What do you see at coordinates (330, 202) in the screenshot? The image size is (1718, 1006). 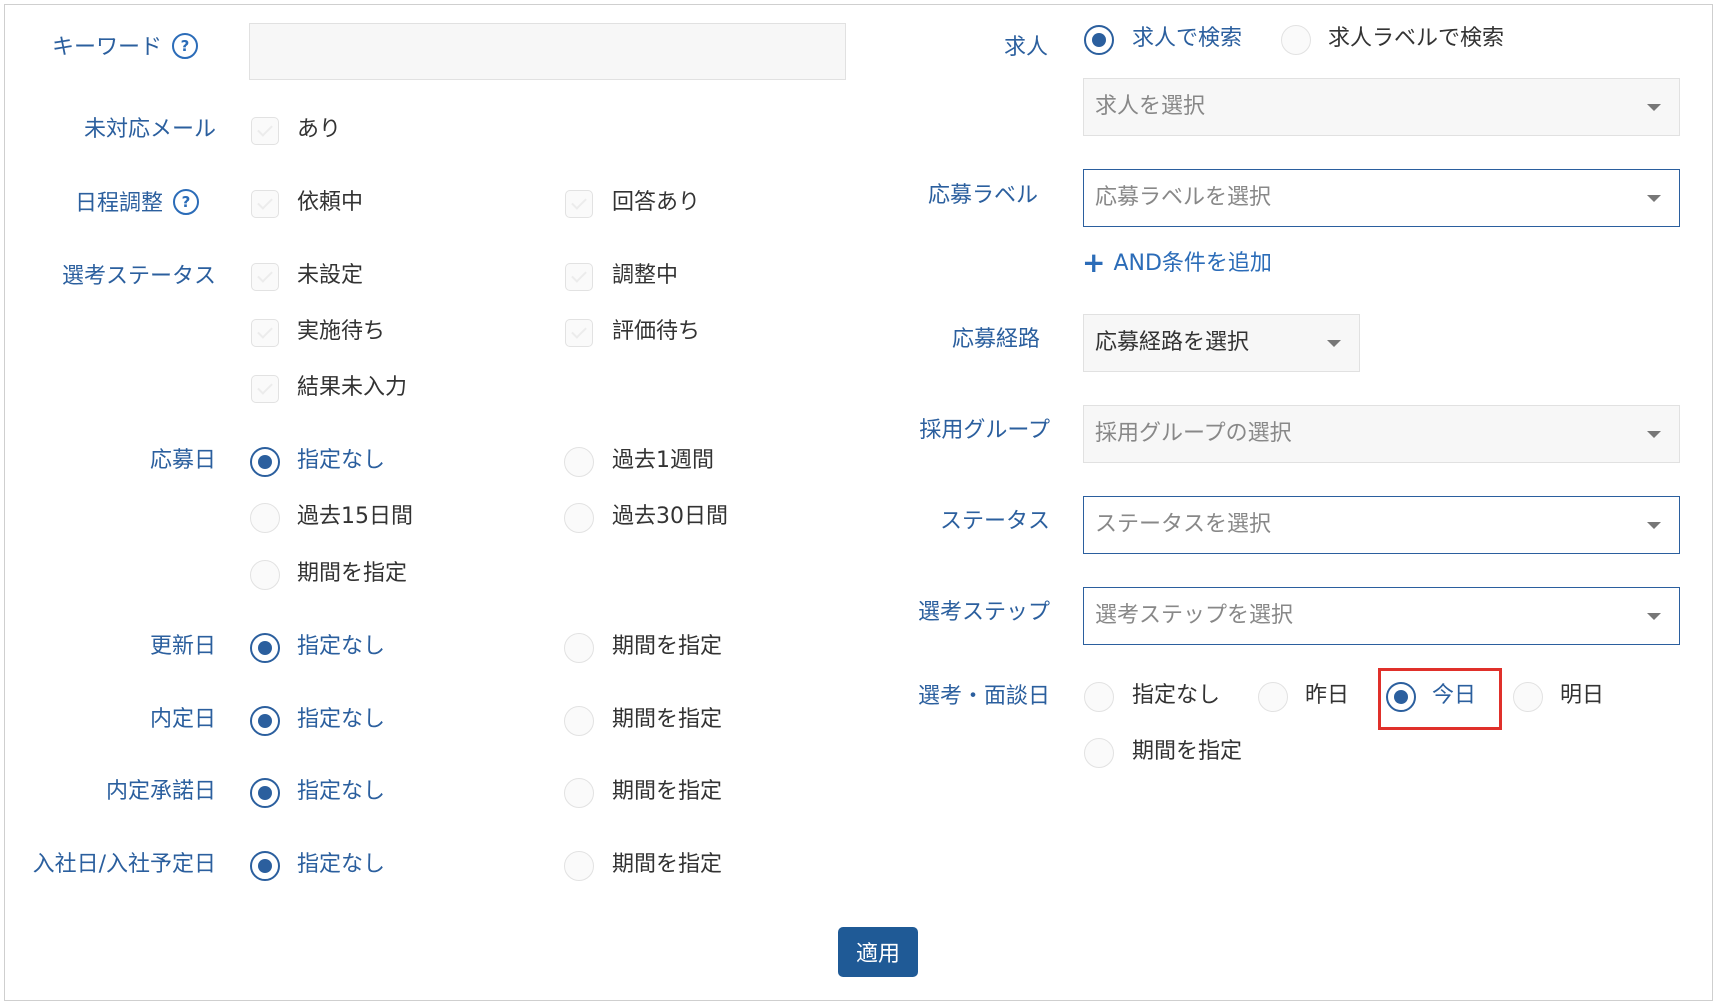 I see `schedule-requesting-option: 依頼中` at bounding box center [330, 202].